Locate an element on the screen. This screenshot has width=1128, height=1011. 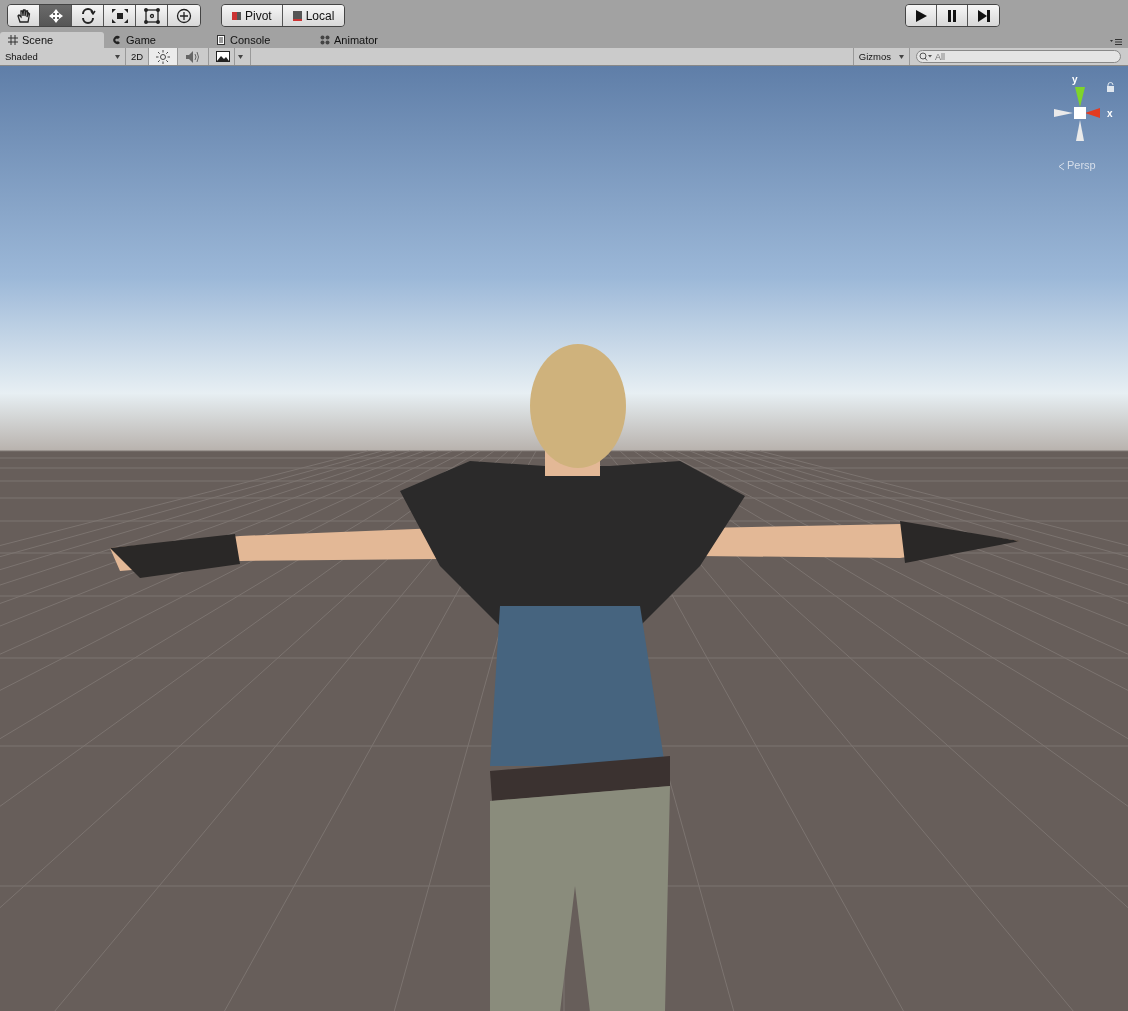
sun-icon is located at coordinates (163, 56).